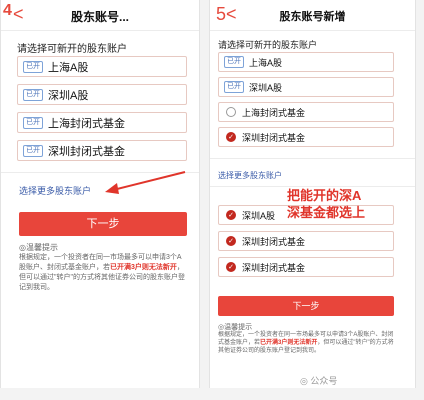  I want to click on header: 5< 股东账号新增, so click(312, 15).